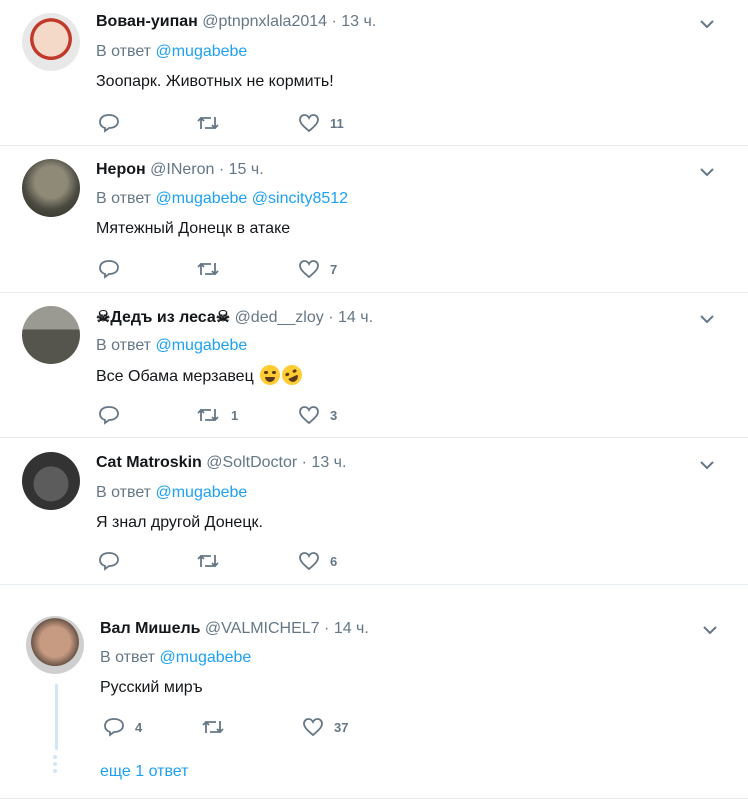  I want to click on like-button: 37, so click(325, 727).